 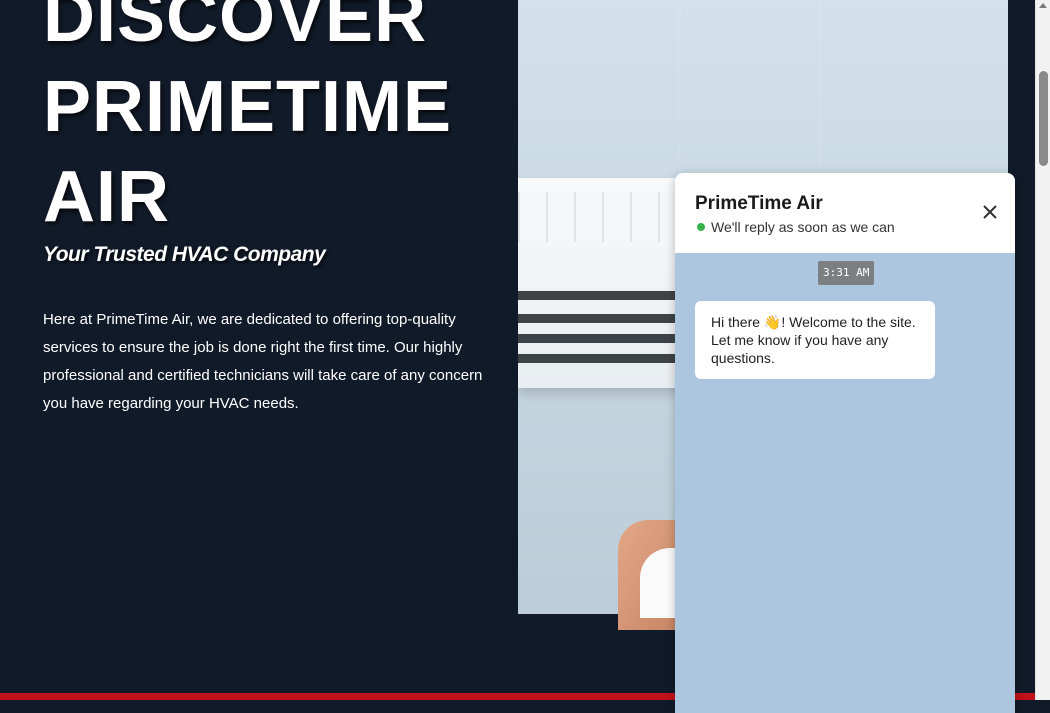 I want to click on hero-title-line-2: PRIMETIME, so click(x=248, y=107).